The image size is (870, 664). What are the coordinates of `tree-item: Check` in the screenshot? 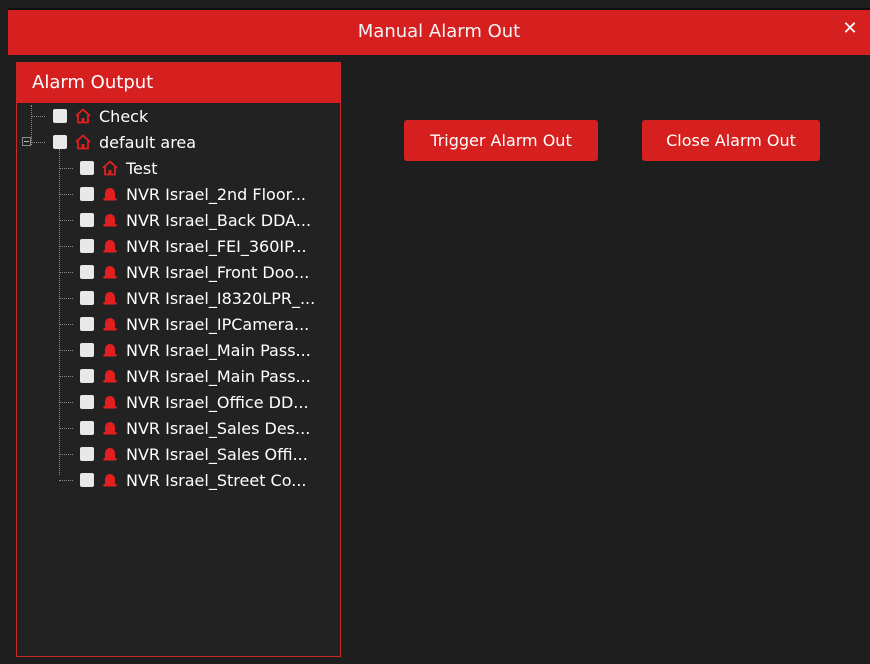 It's located at (100, 116).